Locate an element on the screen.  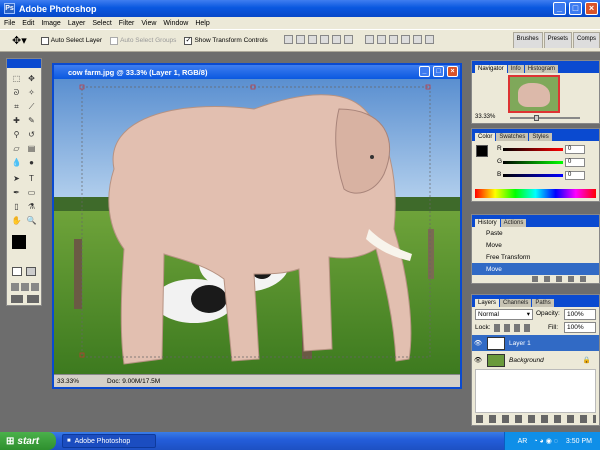
history-item-active: Move is located at coordinates (535, 269).